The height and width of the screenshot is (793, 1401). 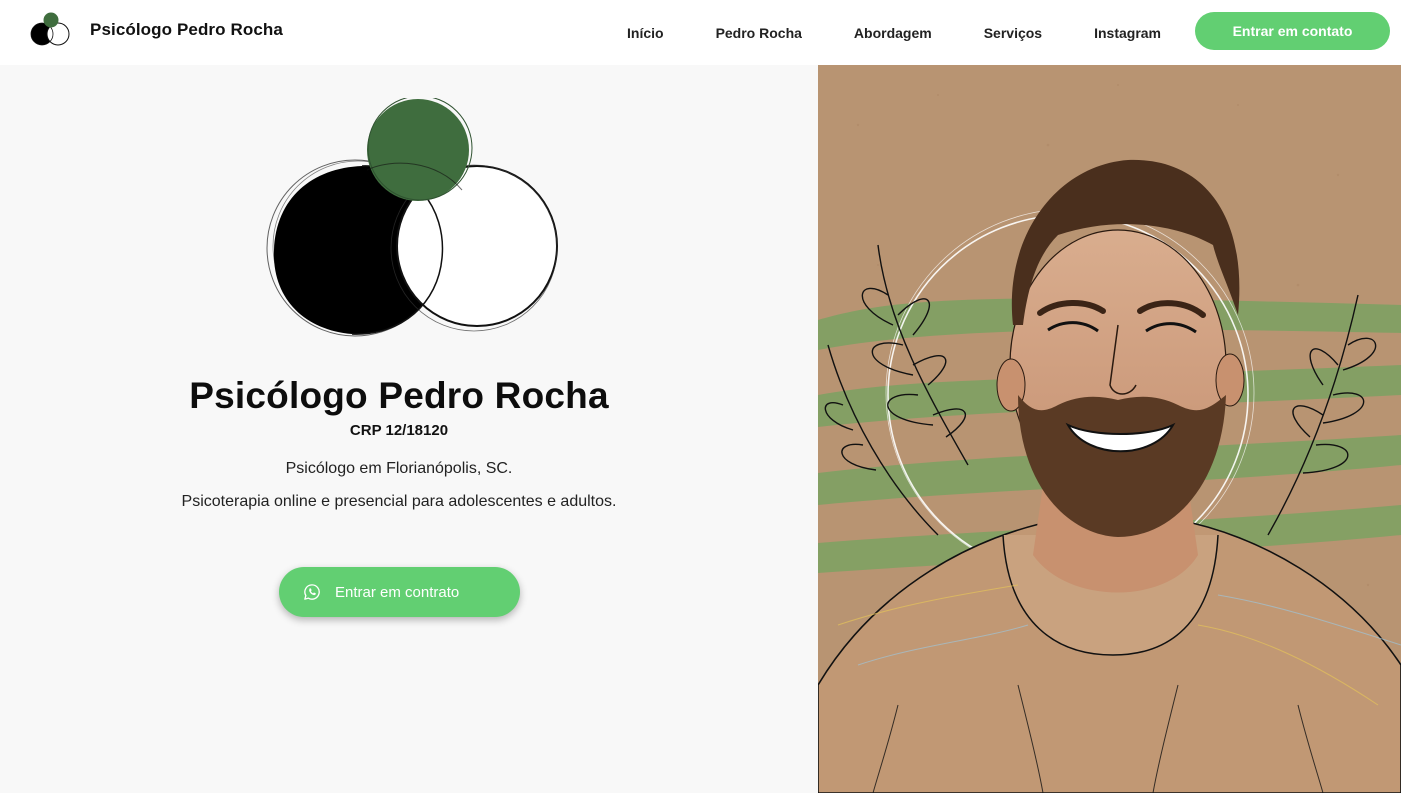 I want to click on whatsapp-button-label: Entrar em contrato, so click(x=397, y=592).